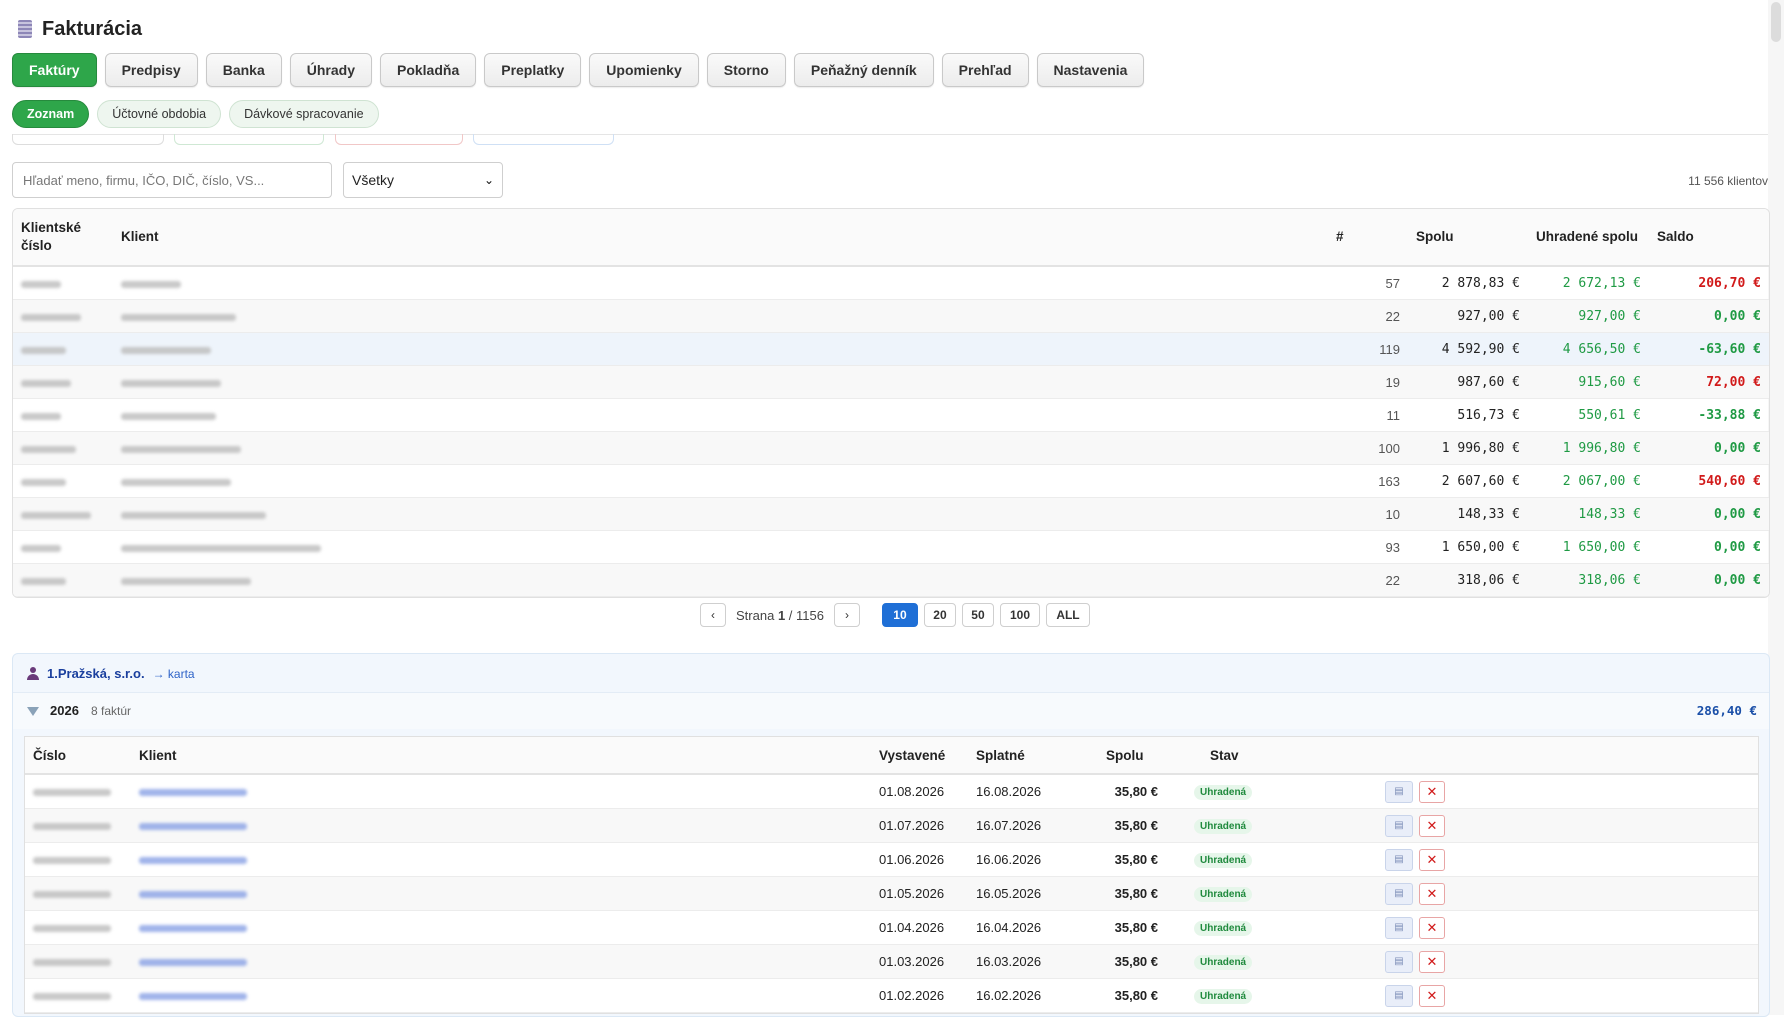 The height and width of the screenshot is (1017, 1784). I want to click on collapse-triangle-icon, so click(33, 711).